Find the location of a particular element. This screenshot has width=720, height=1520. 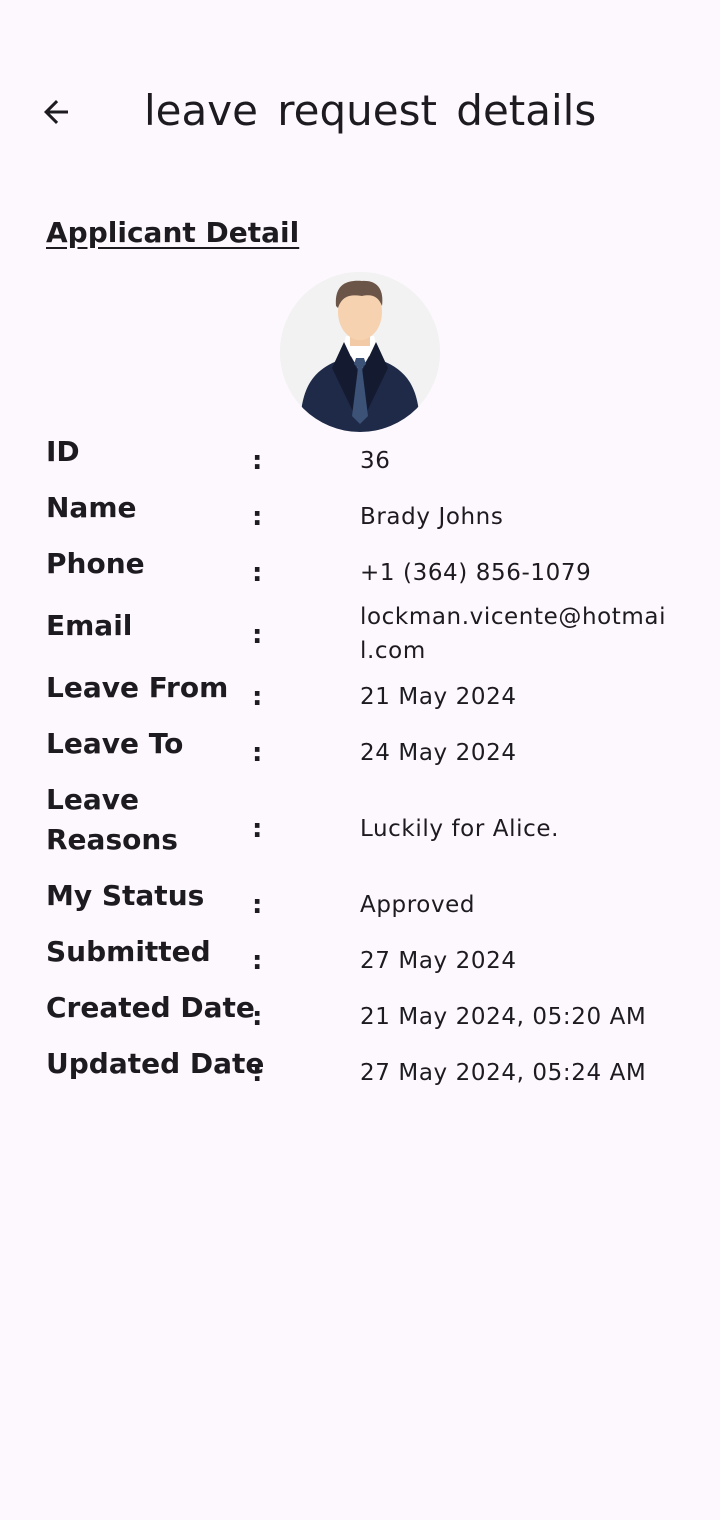

detail-value: Approved is located at coordinates (418, 905).